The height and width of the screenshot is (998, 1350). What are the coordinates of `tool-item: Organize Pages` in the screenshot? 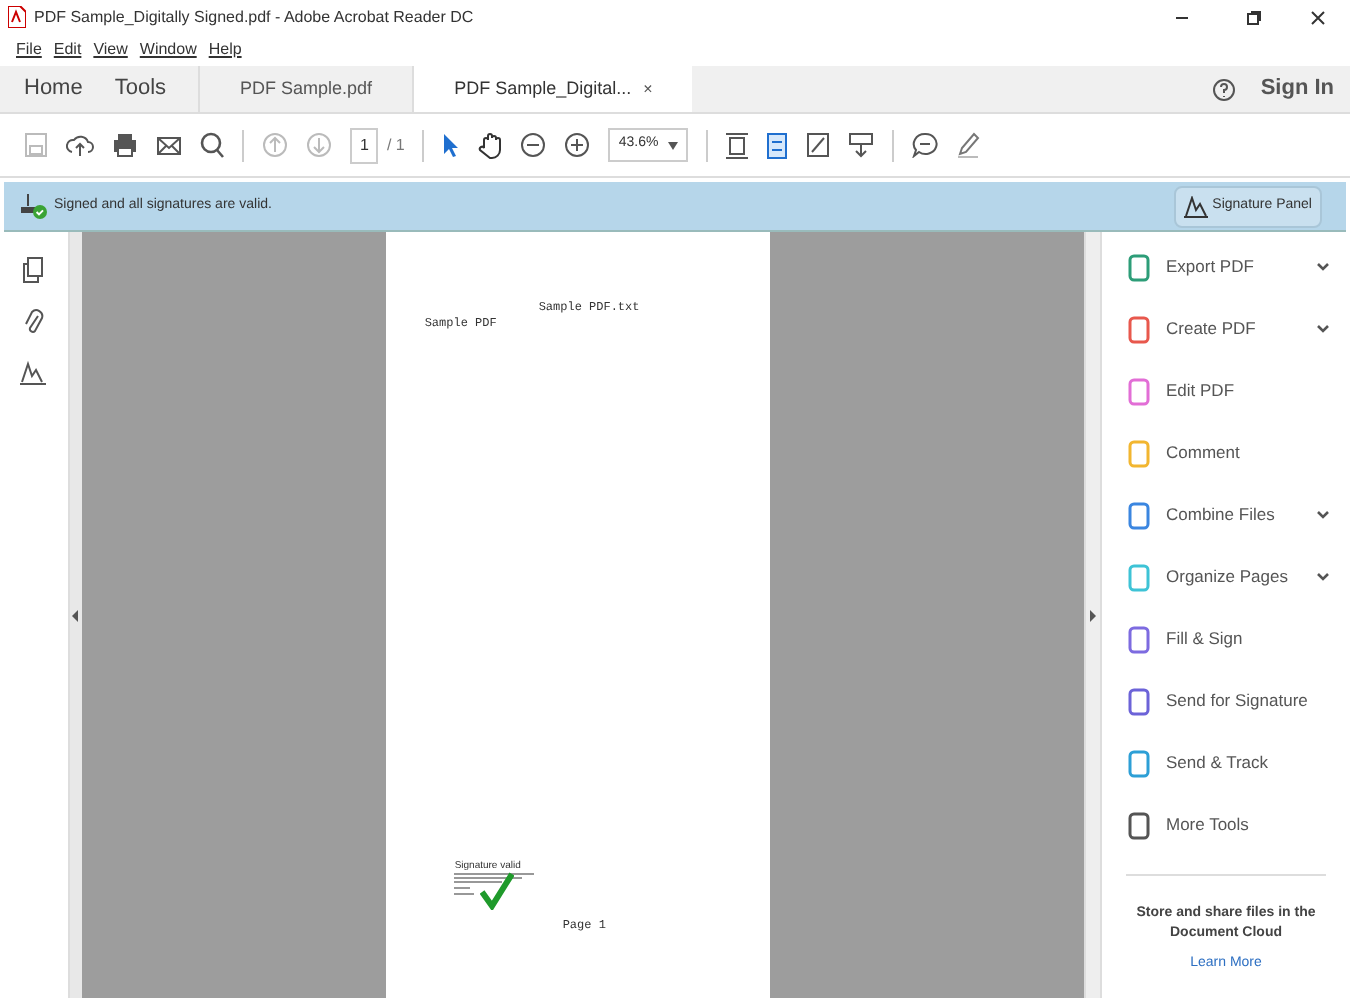 It's located at (1228, 577).